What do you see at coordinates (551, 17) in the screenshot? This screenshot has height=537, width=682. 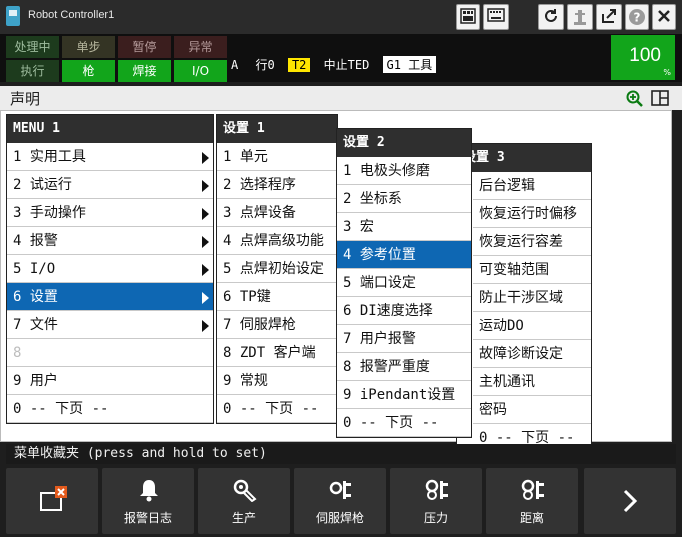 I see `refresh-button` at bounding box center [551, 17].